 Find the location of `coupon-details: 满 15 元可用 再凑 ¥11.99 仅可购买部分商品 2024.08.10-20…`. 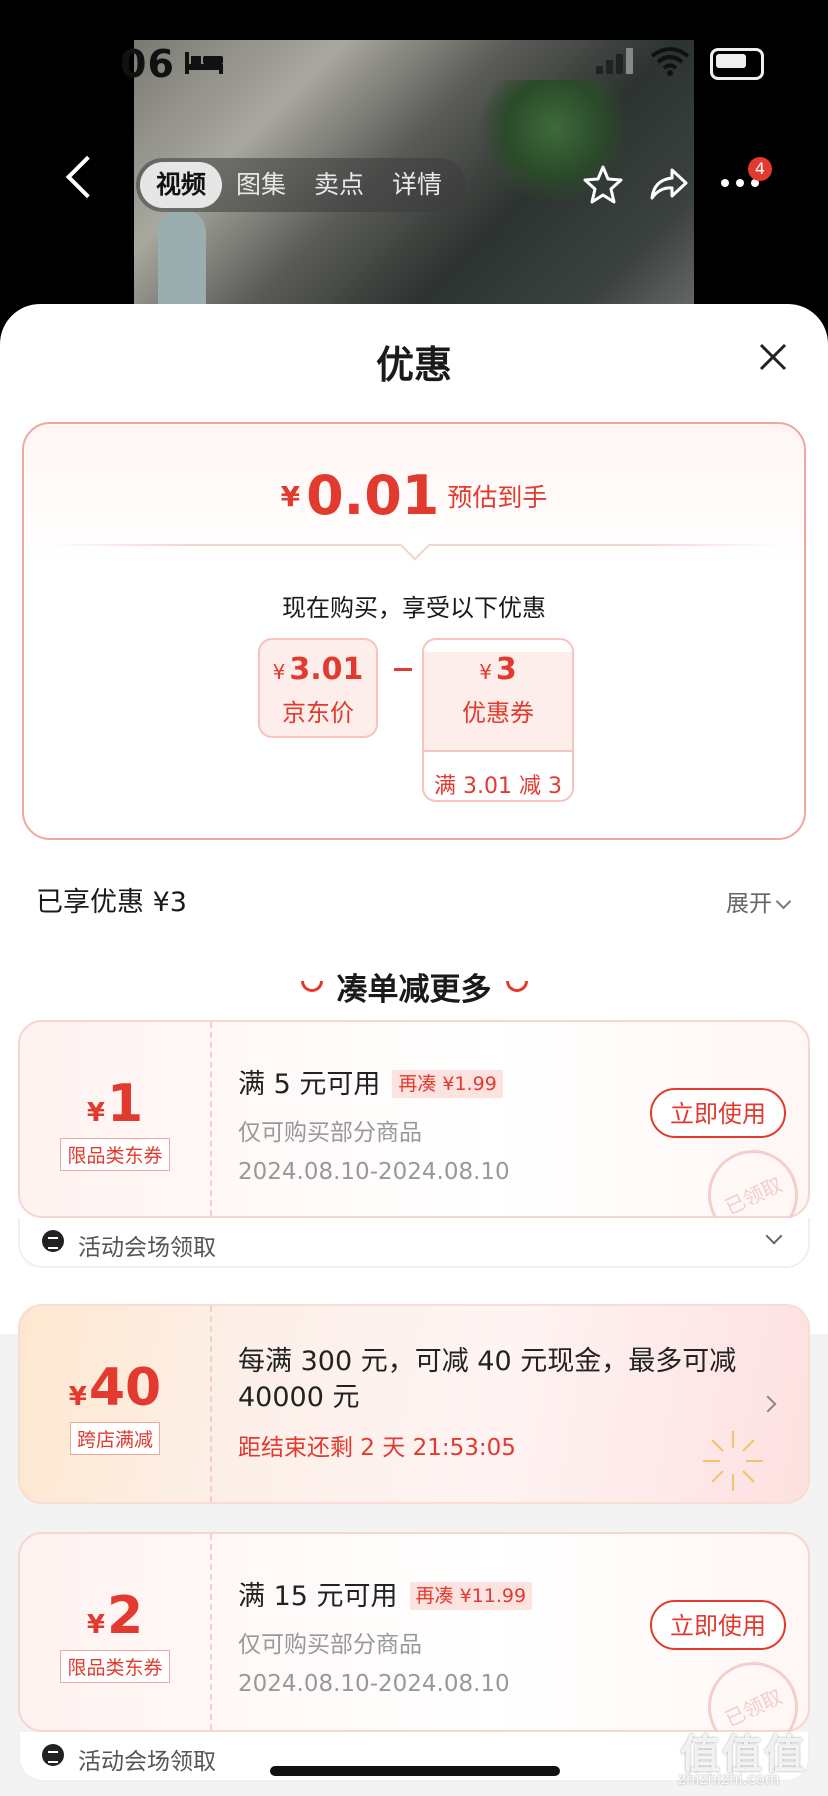

coupon-details: 满 15 元可用 再凑 ¥11.99 仅可购买部分商品 2024.08.10-20… is located at coordinates (385, 1635).